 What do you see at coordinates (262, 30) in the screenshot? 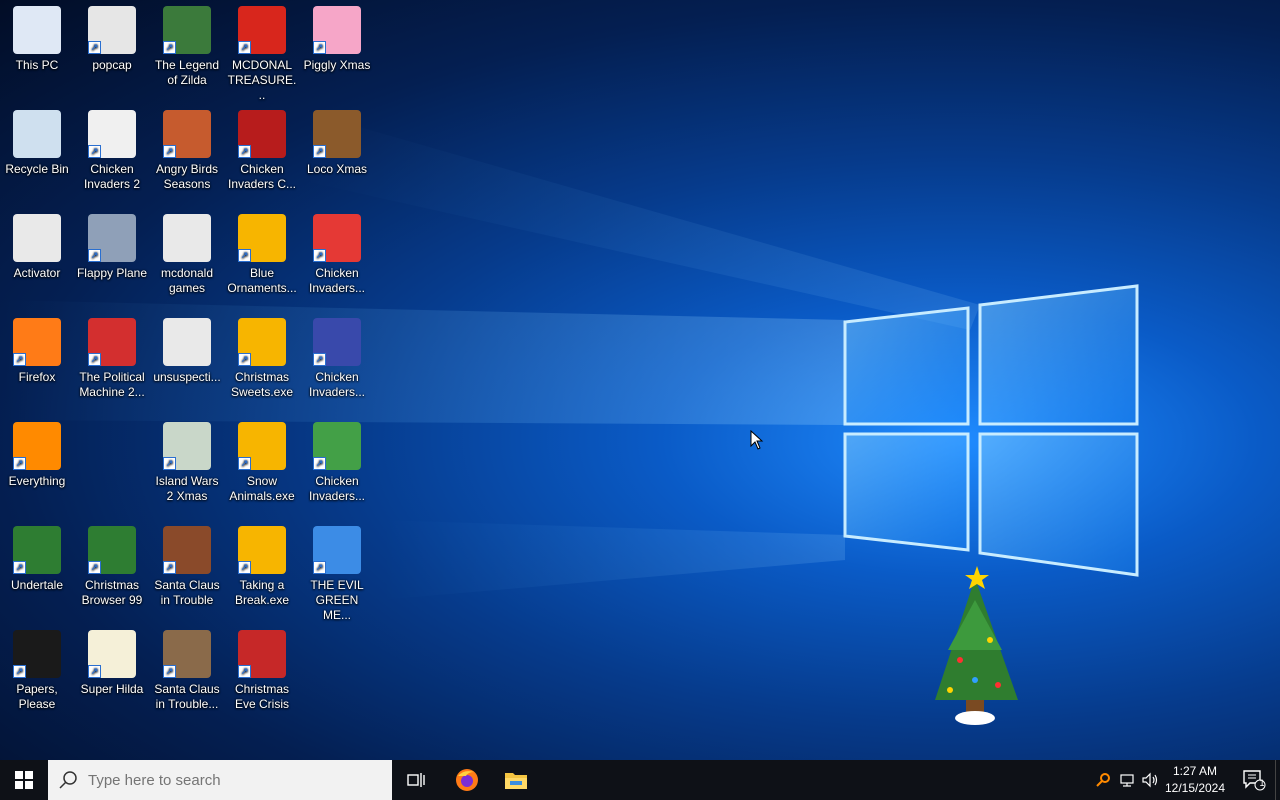
I see `mcdonalds-icon: ↗` at bounding box center [262, 30].